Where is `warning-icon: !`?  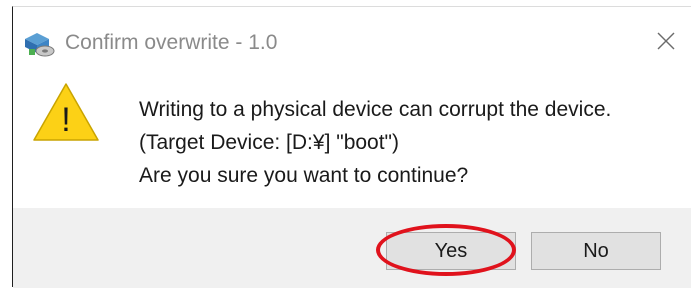
warning-icon: ! is located at coordinates (66, 112).